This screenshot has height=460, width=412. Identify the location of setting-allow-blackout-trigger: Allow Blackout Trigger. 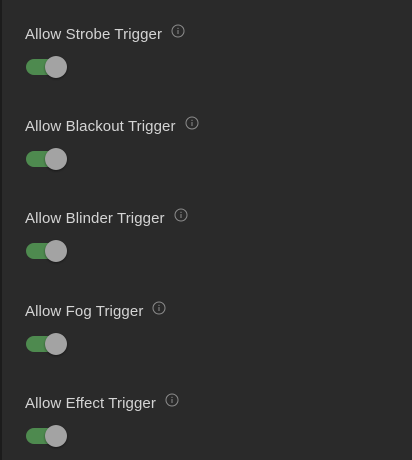
(205, 146).